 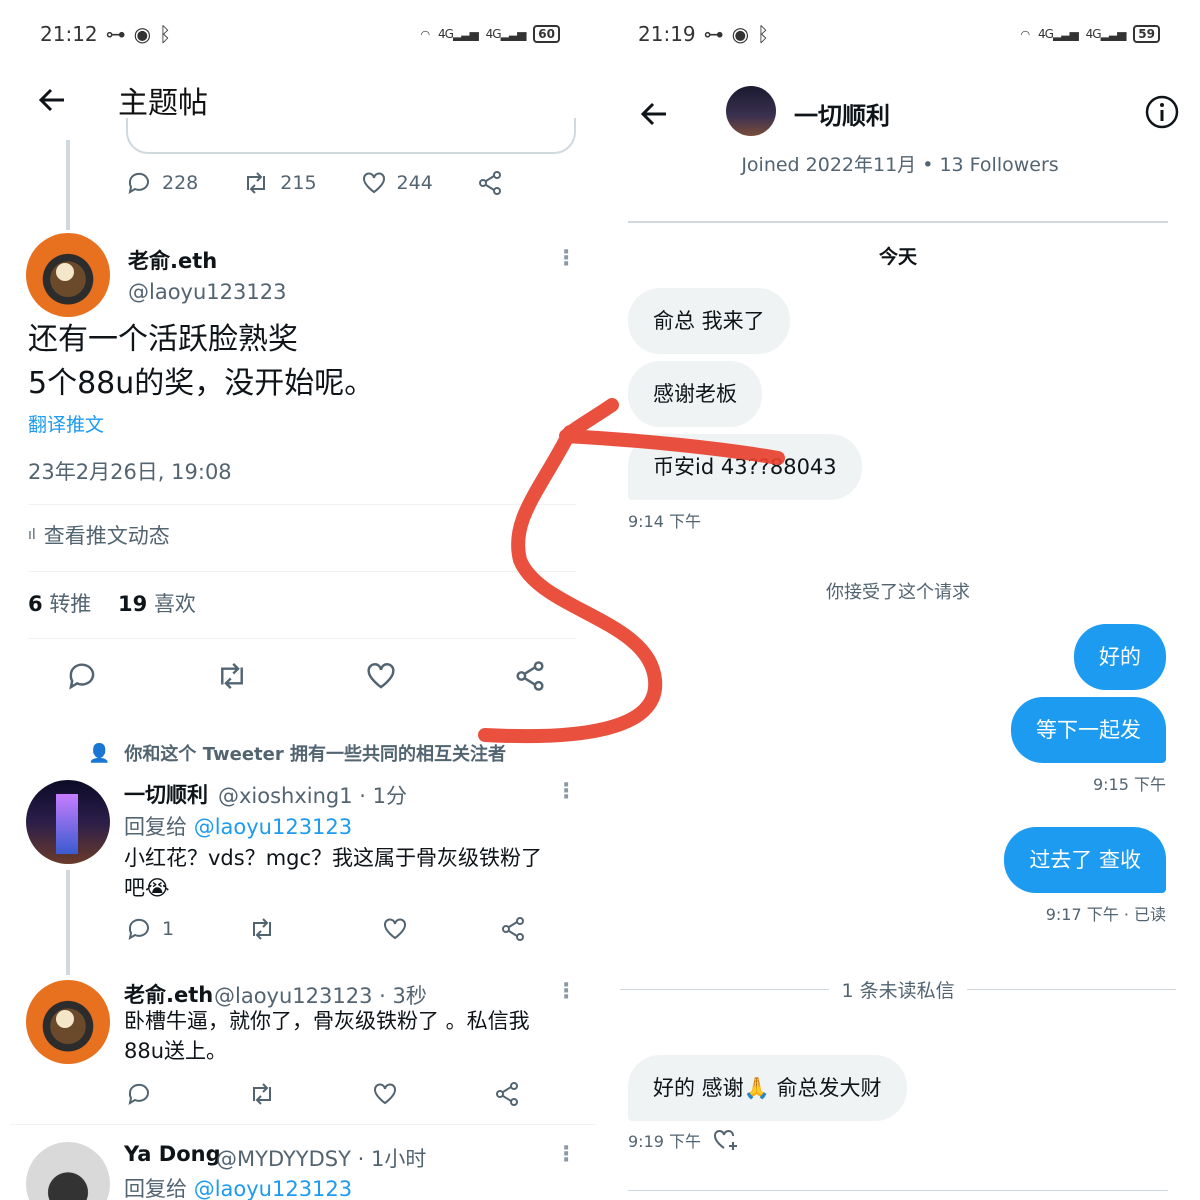 What do you see at coordinates (900, 165) in the screenshot?
I see `joined-info: Joined 2022年11月 • 13 Followers` at bounding box center [900, 165].